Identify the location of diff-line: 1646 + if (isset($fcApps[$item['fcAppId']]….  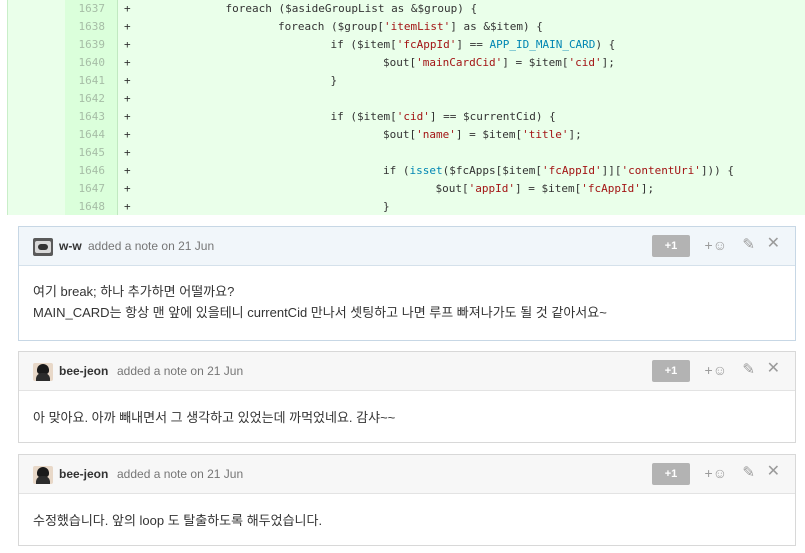
(406, 171).